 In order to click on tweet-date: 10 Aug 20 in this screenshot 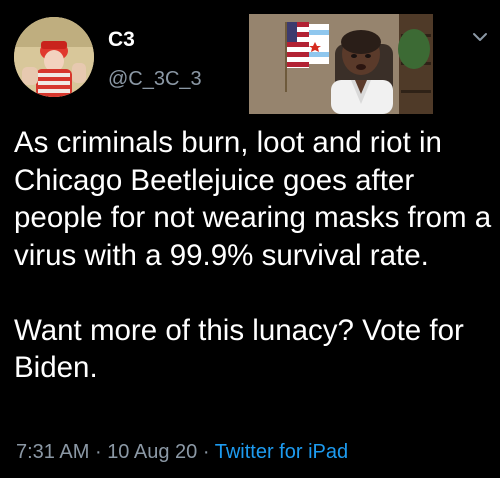, I will do `click(152, 452)`.